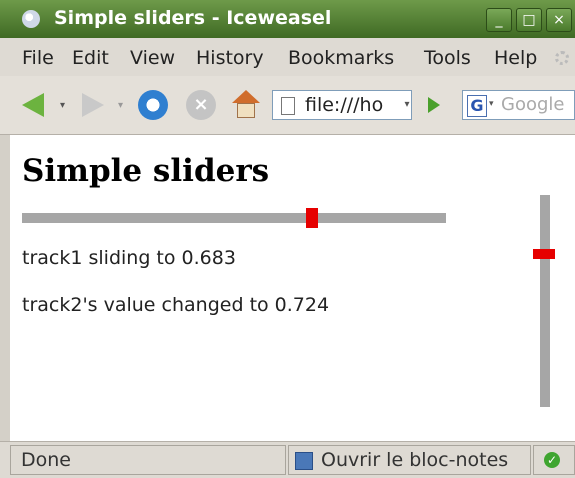  I want to click on horizontal-slider-track, so click(234, 218).